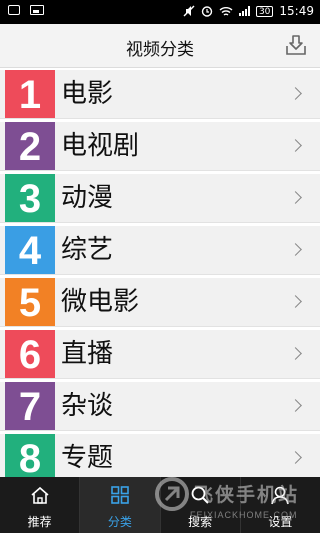  What do you see at coordinates (87, 458) in the screenshot?
I see `category-label: 专题` at bounding box center [87, 458].